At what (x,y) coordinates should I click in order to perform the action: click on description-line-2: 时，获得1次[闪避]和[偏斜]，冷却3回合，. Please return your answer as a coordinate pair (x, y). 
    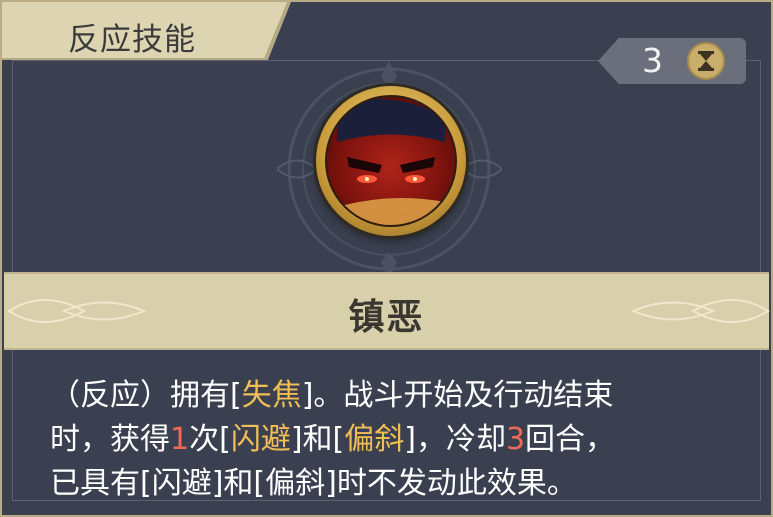
    Looking at the image, I should click on (395, 440).